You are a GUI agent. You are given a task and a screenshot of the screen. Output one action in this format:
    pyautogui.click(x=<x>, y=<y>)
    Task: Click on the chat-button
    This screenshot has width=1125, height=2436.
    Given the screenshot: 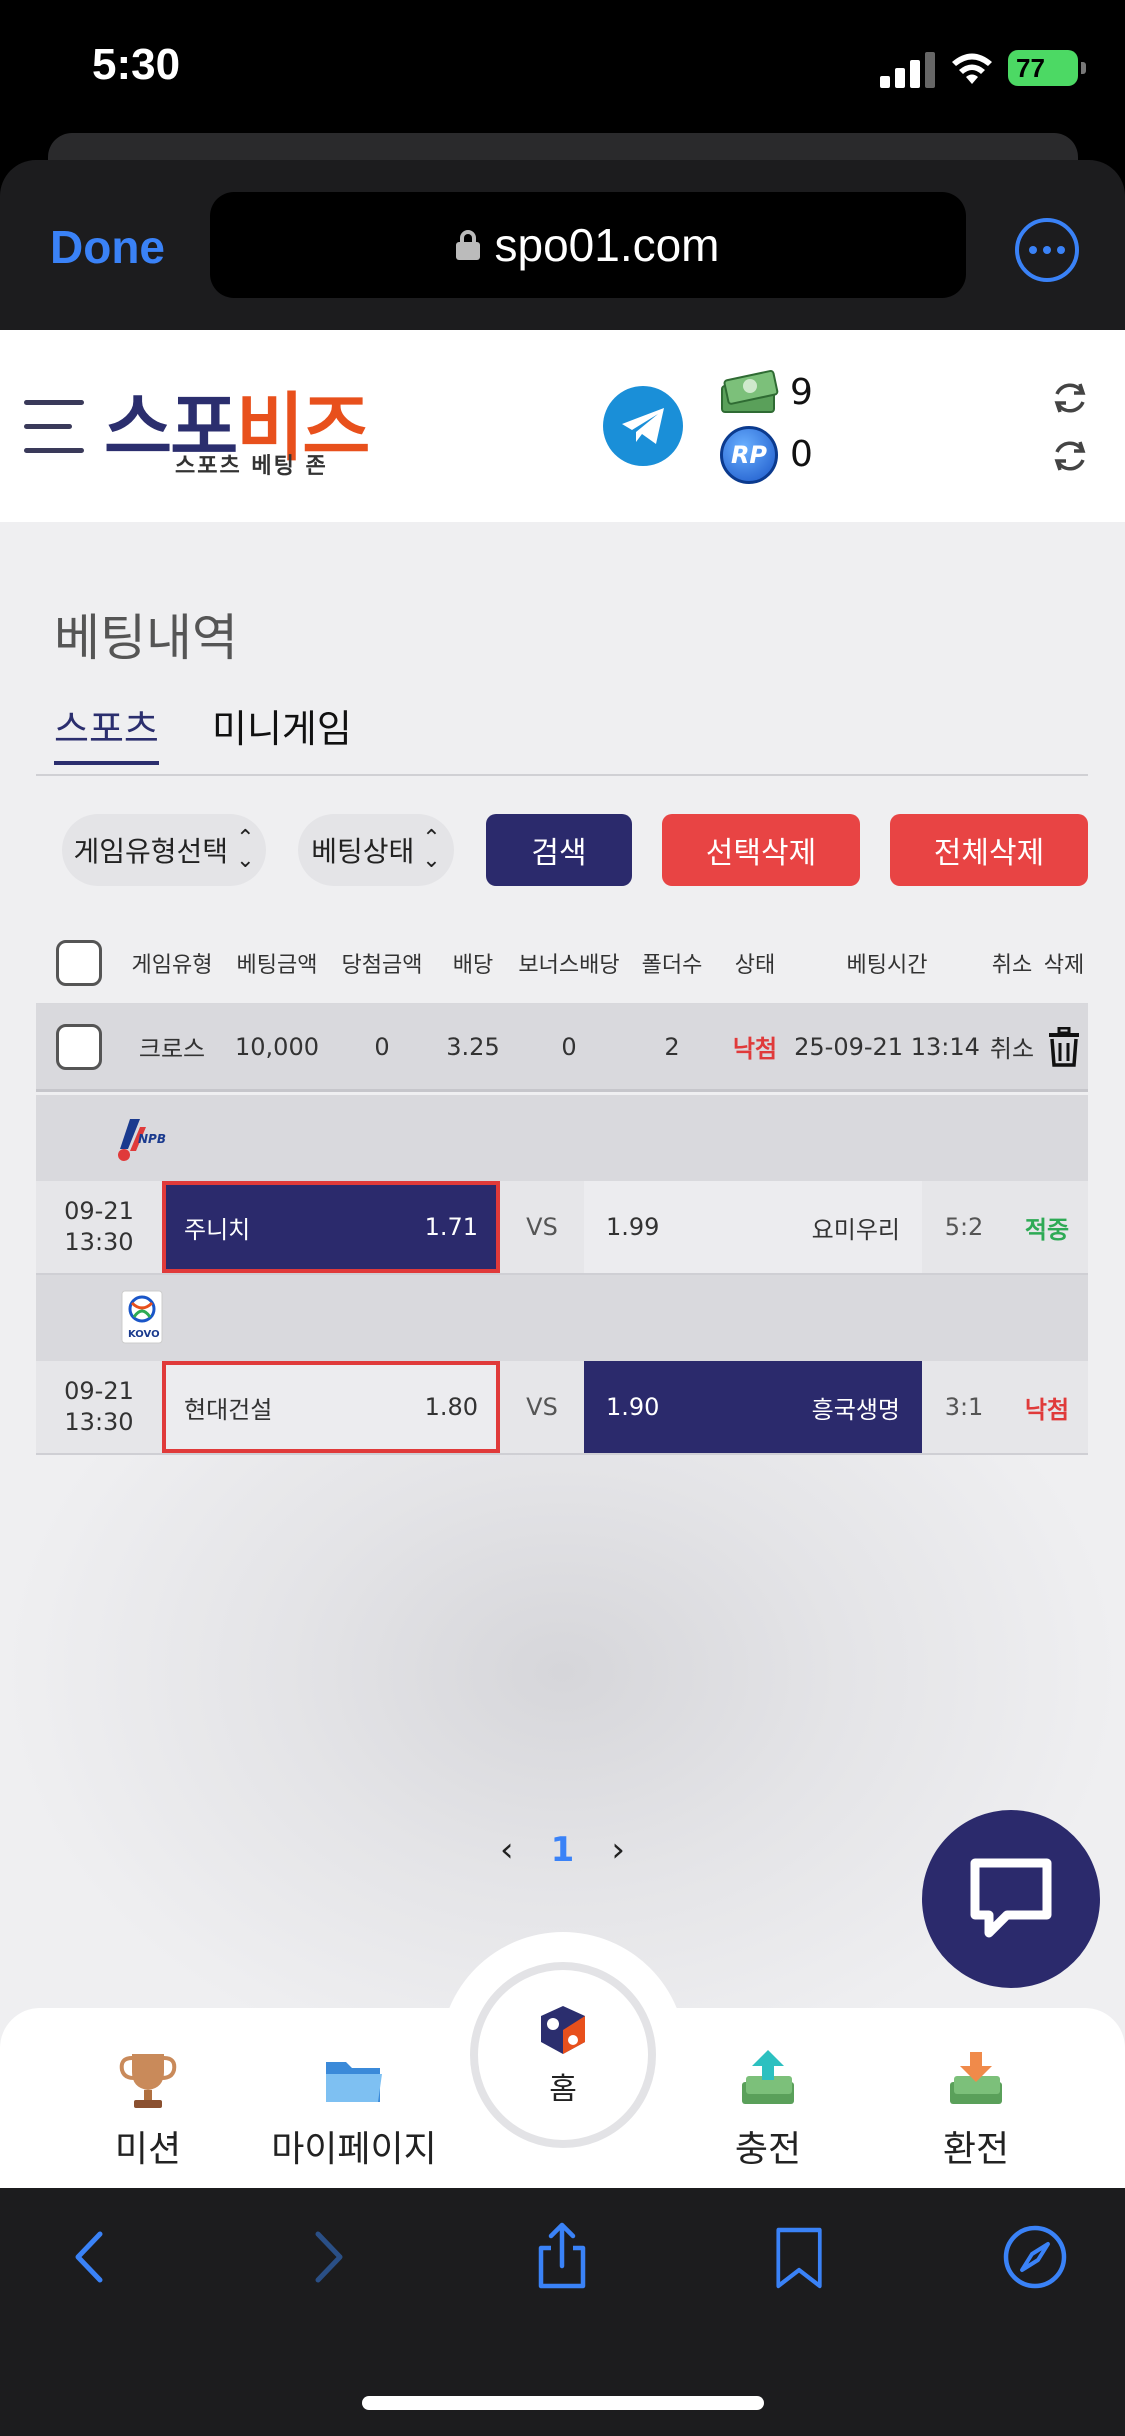 What is the action you would take?
    pyautogui.click(x=1011, y=1899)
    